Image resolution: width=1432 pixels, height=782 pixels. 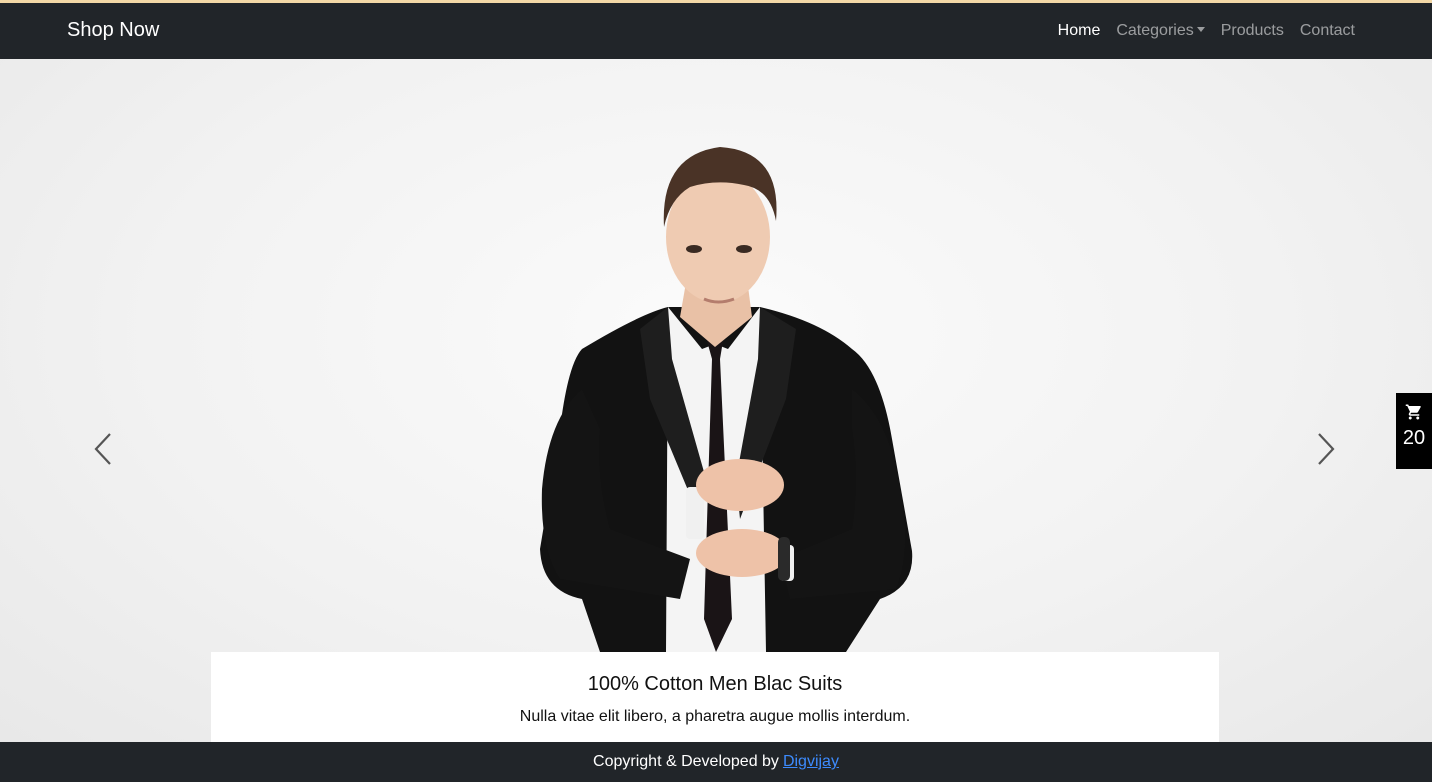 What do you see at coordinates (1155, 30) in the screenshot?
I see `nav-categories-label: Categories` at bounding box center [1155, 30].